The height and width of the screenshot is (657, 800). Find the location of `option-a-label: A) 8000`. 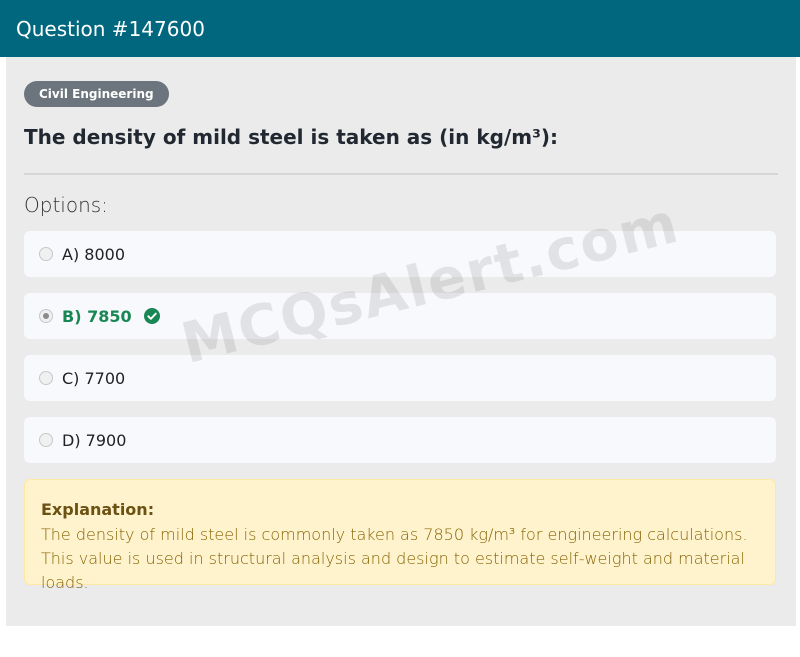

option-a-label: A) 8000 is located at coordinates (93, 254).